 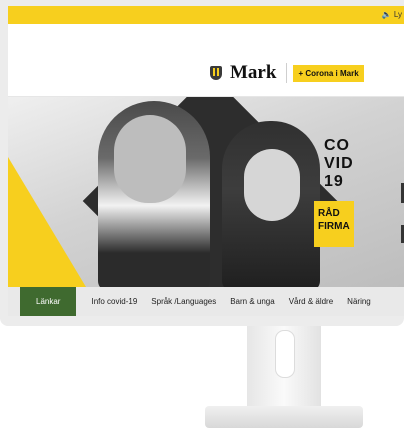 I want to click on brand-row: Mark + Corona i Mark, so click(x=287, y=73).